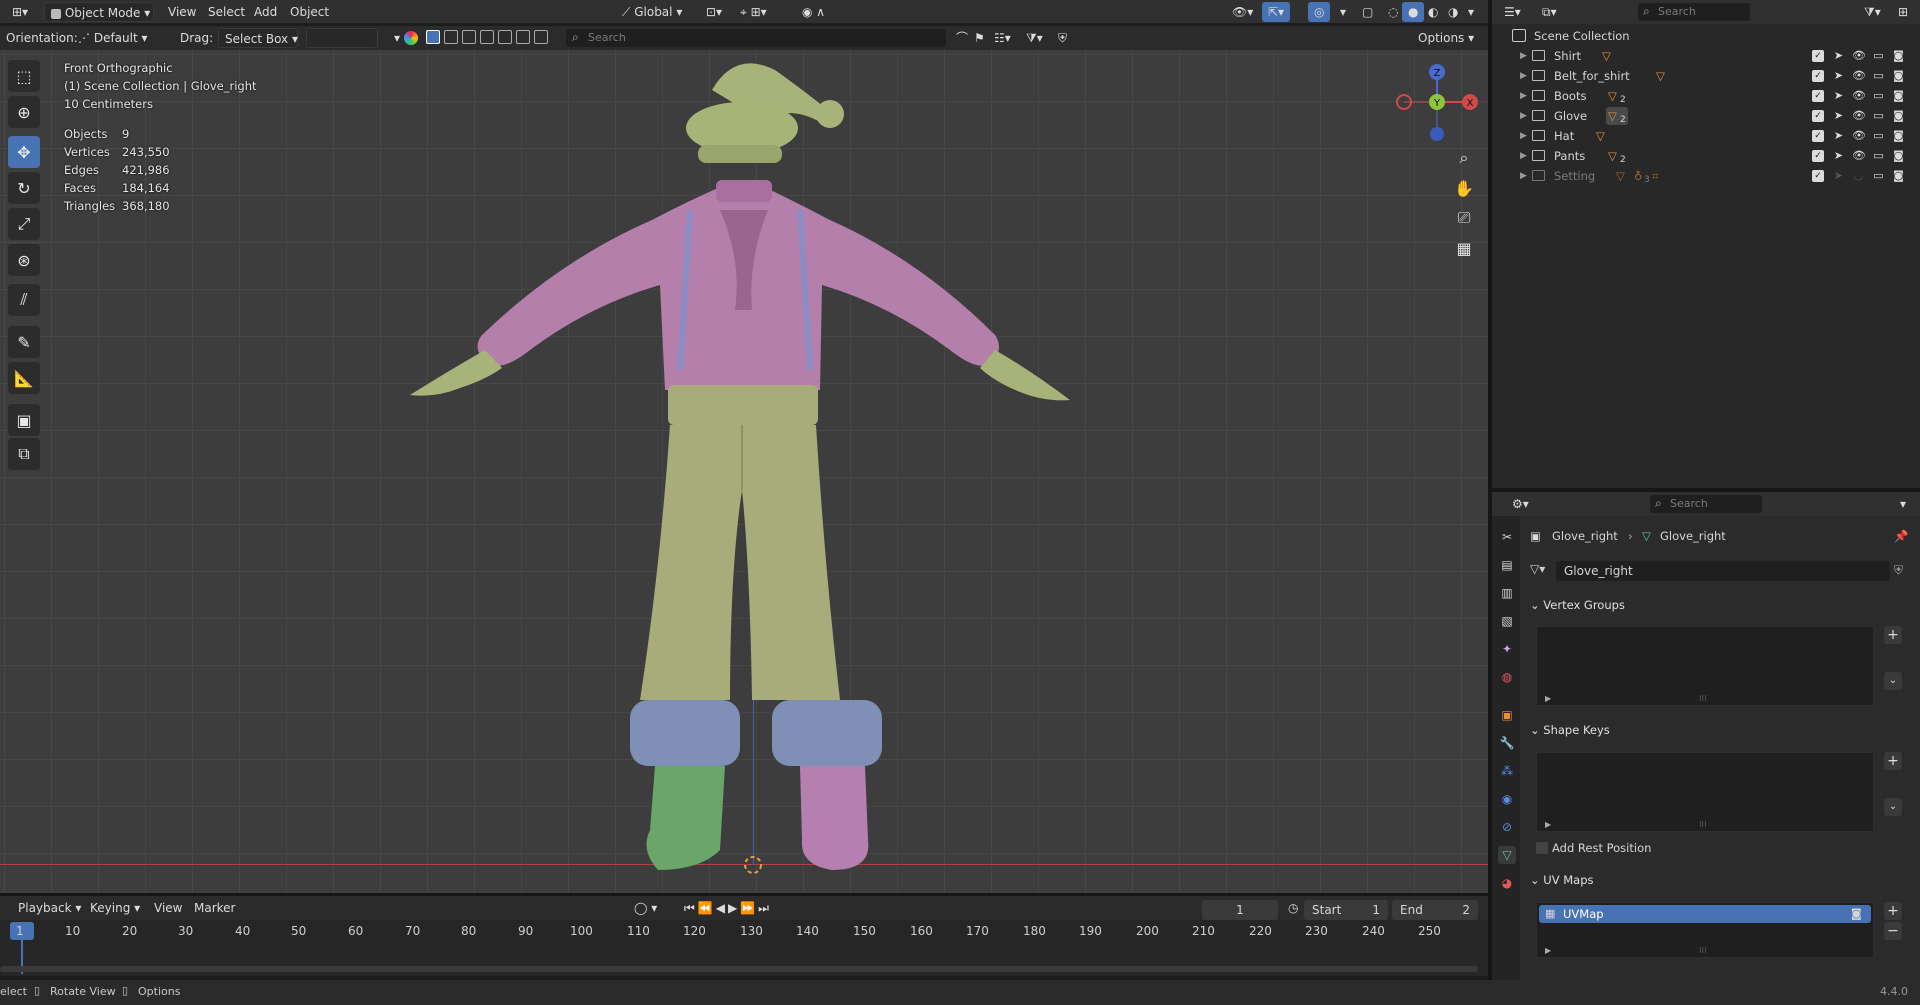 Image resolution: width=1920 pixels, height=1005 pixels. I want to click on shirt-mesh, so click(738, 285).